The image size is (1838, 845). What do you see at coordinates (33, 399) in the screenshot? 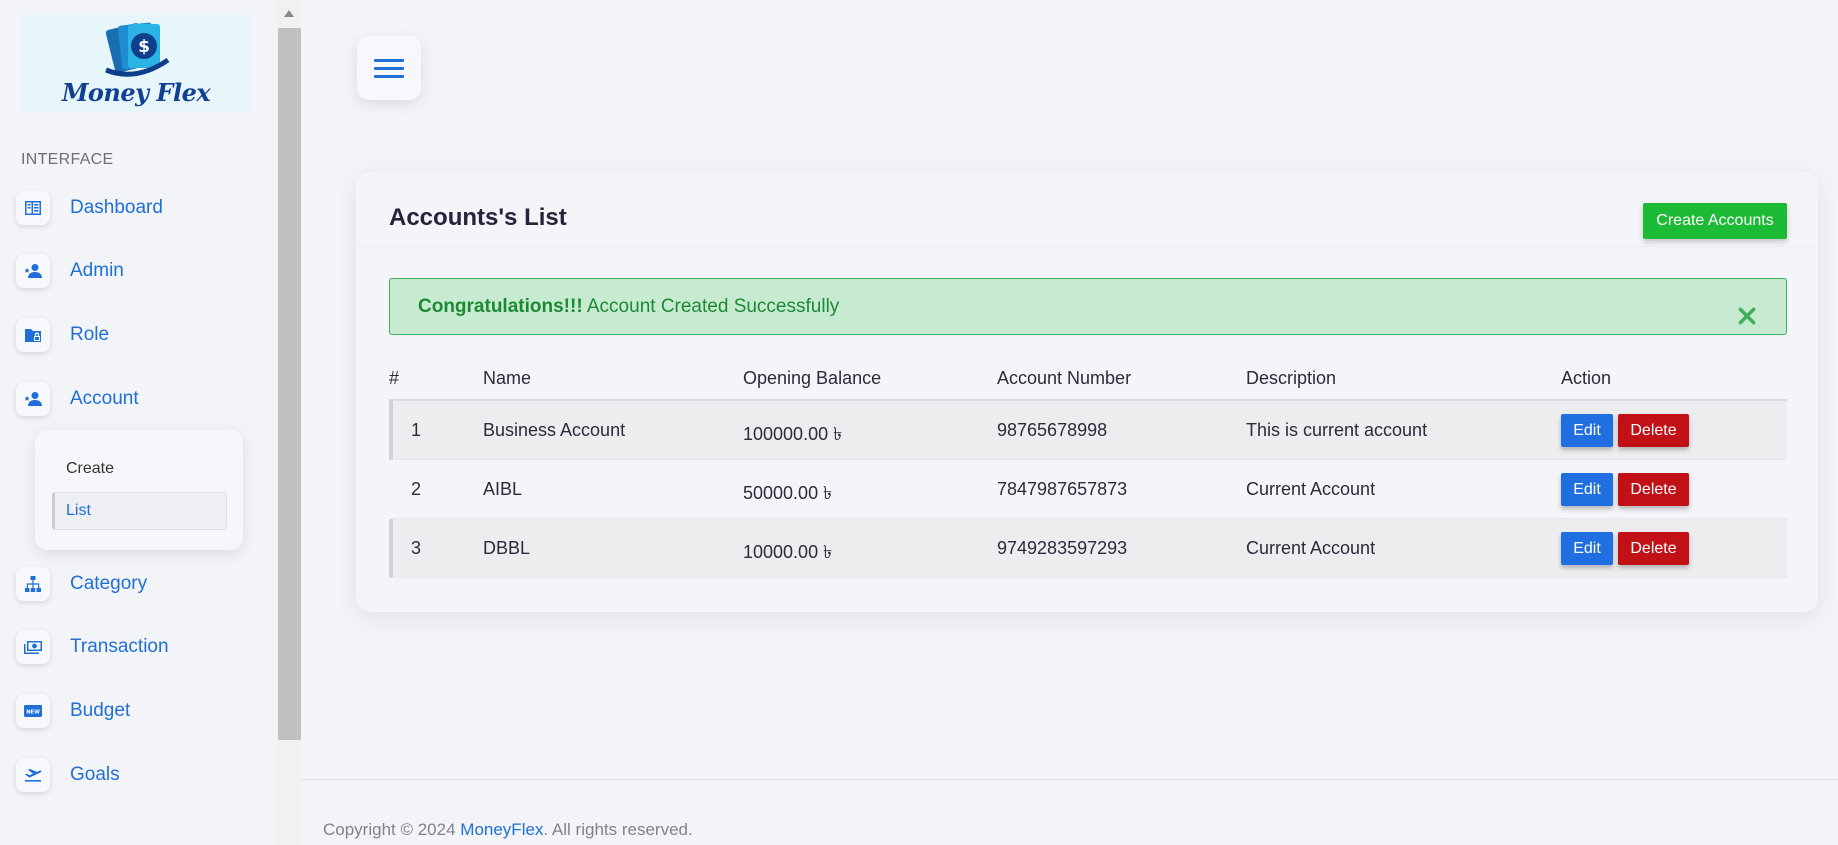
I see `account-user-icon` at bounding box center [33, 399].